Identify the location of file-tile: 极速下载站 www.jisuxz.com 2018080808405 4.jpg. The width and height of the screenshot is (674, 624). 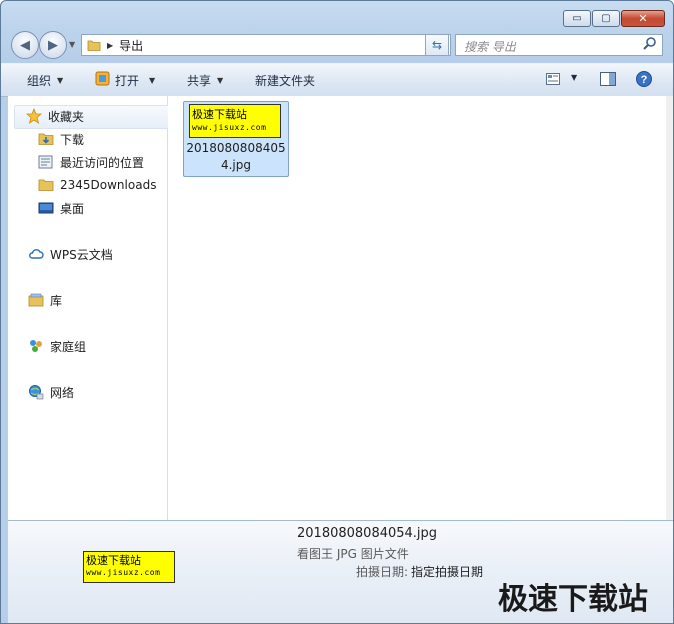
(236, 139).